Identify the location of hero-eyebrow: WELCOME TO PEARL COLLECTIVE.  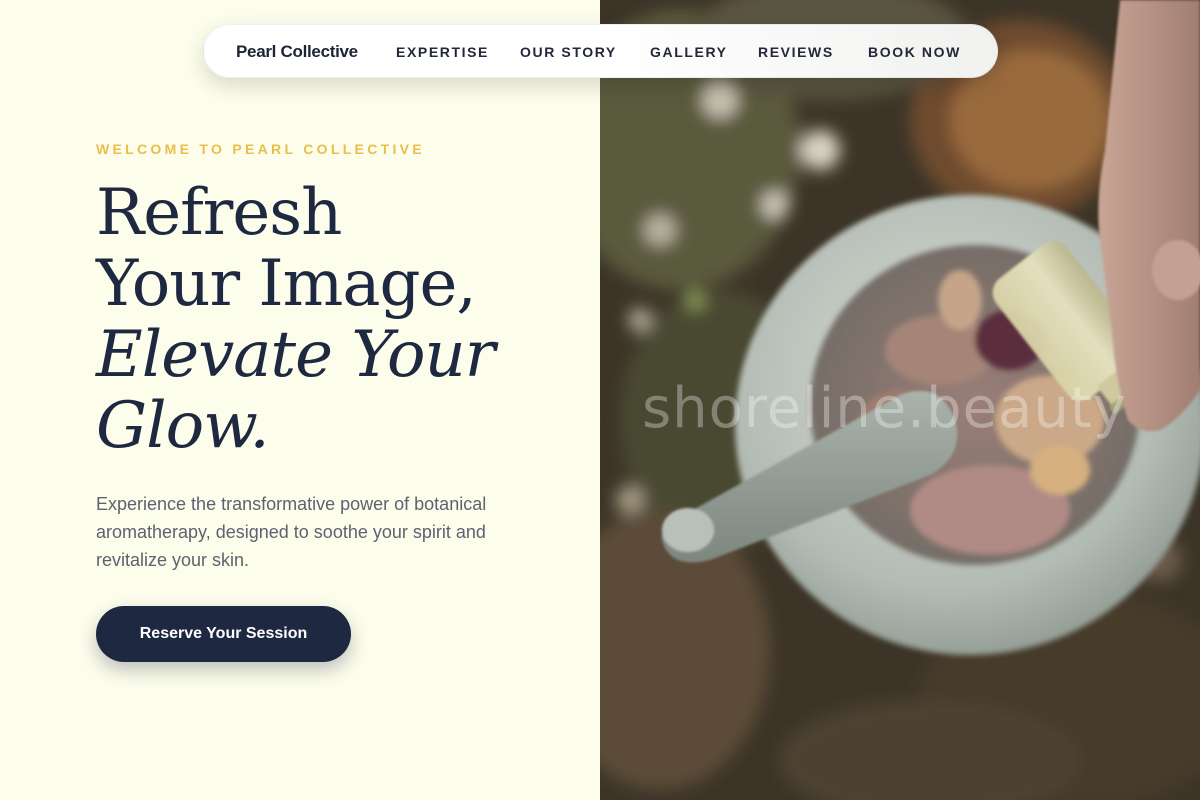
(260, 149).